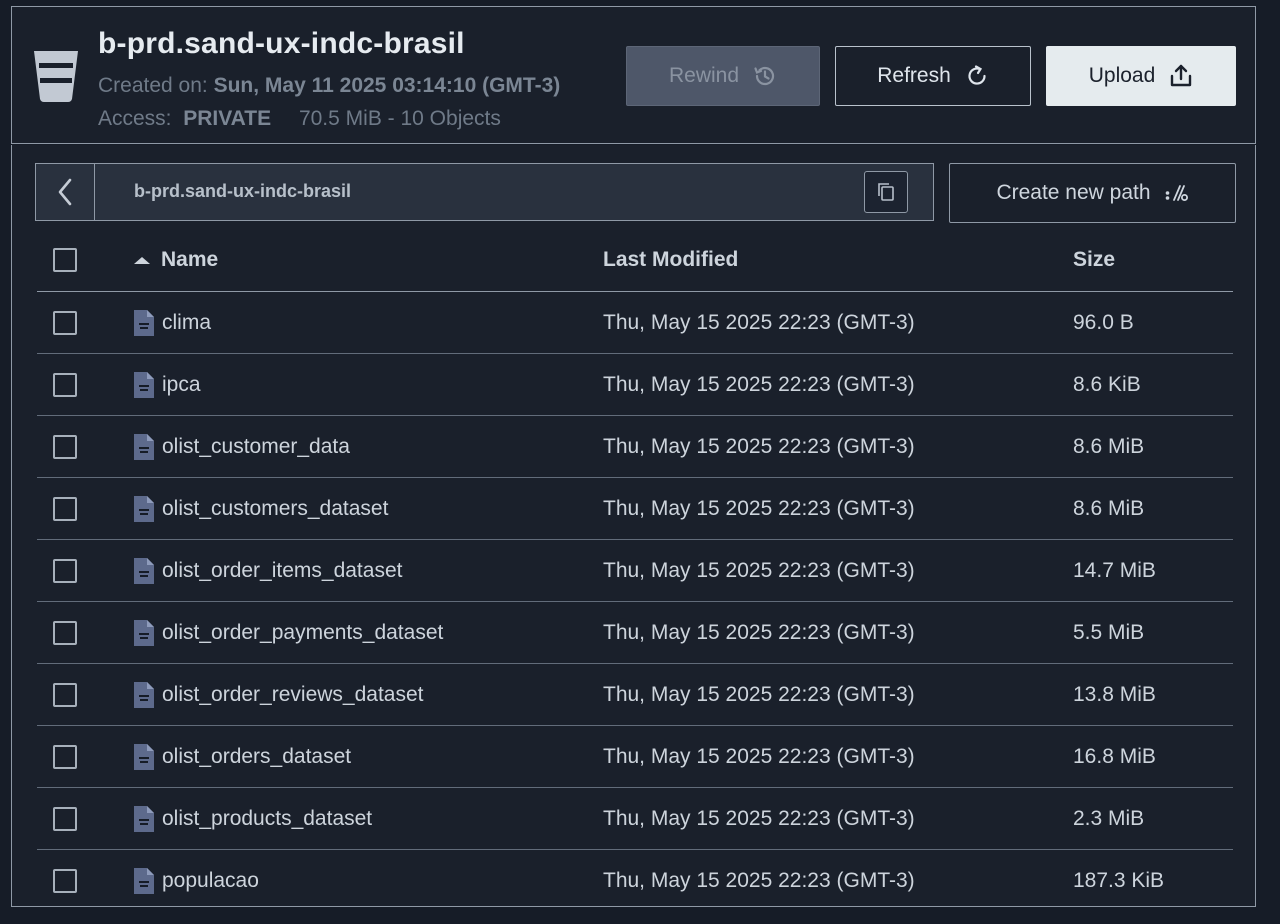 The image size is (1280, 924). I want to click on name-header-label: Name, so click(190, 259).